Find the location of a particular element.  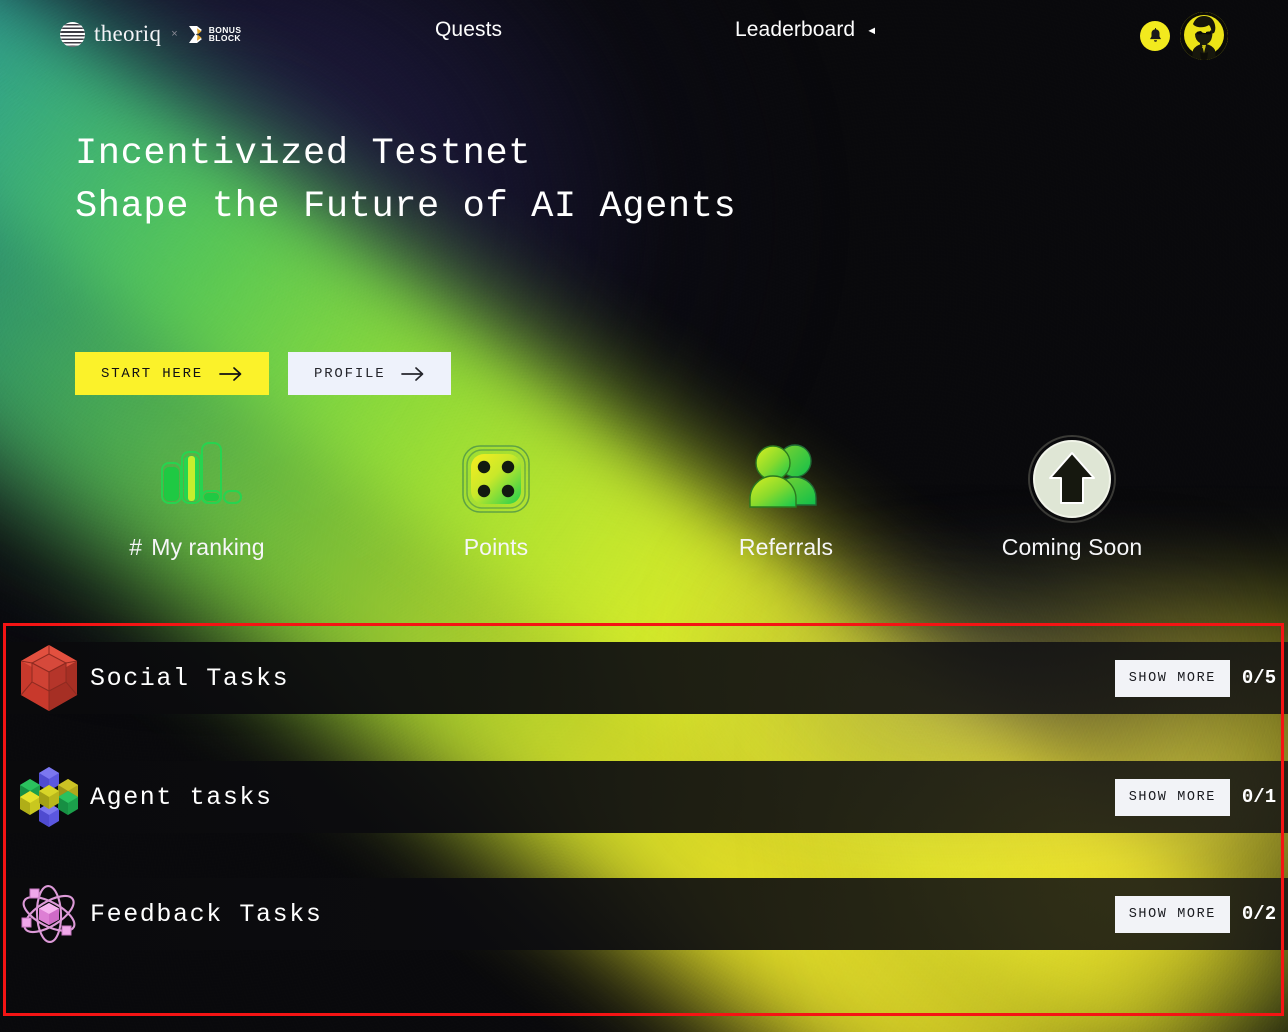

task-title-social: Social Tasks is located at coordinates (190, 678).